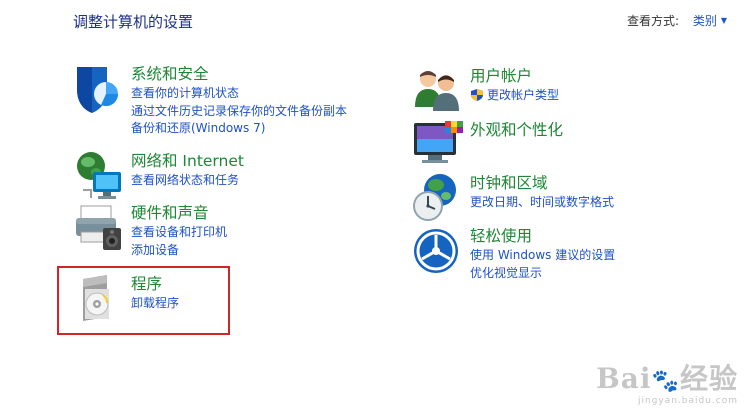 This screenshot has width=752, height=412. Describe the element at coordinates (653, 21) in the screenshot. I see `view-by-label: 查看方式:` at that location.